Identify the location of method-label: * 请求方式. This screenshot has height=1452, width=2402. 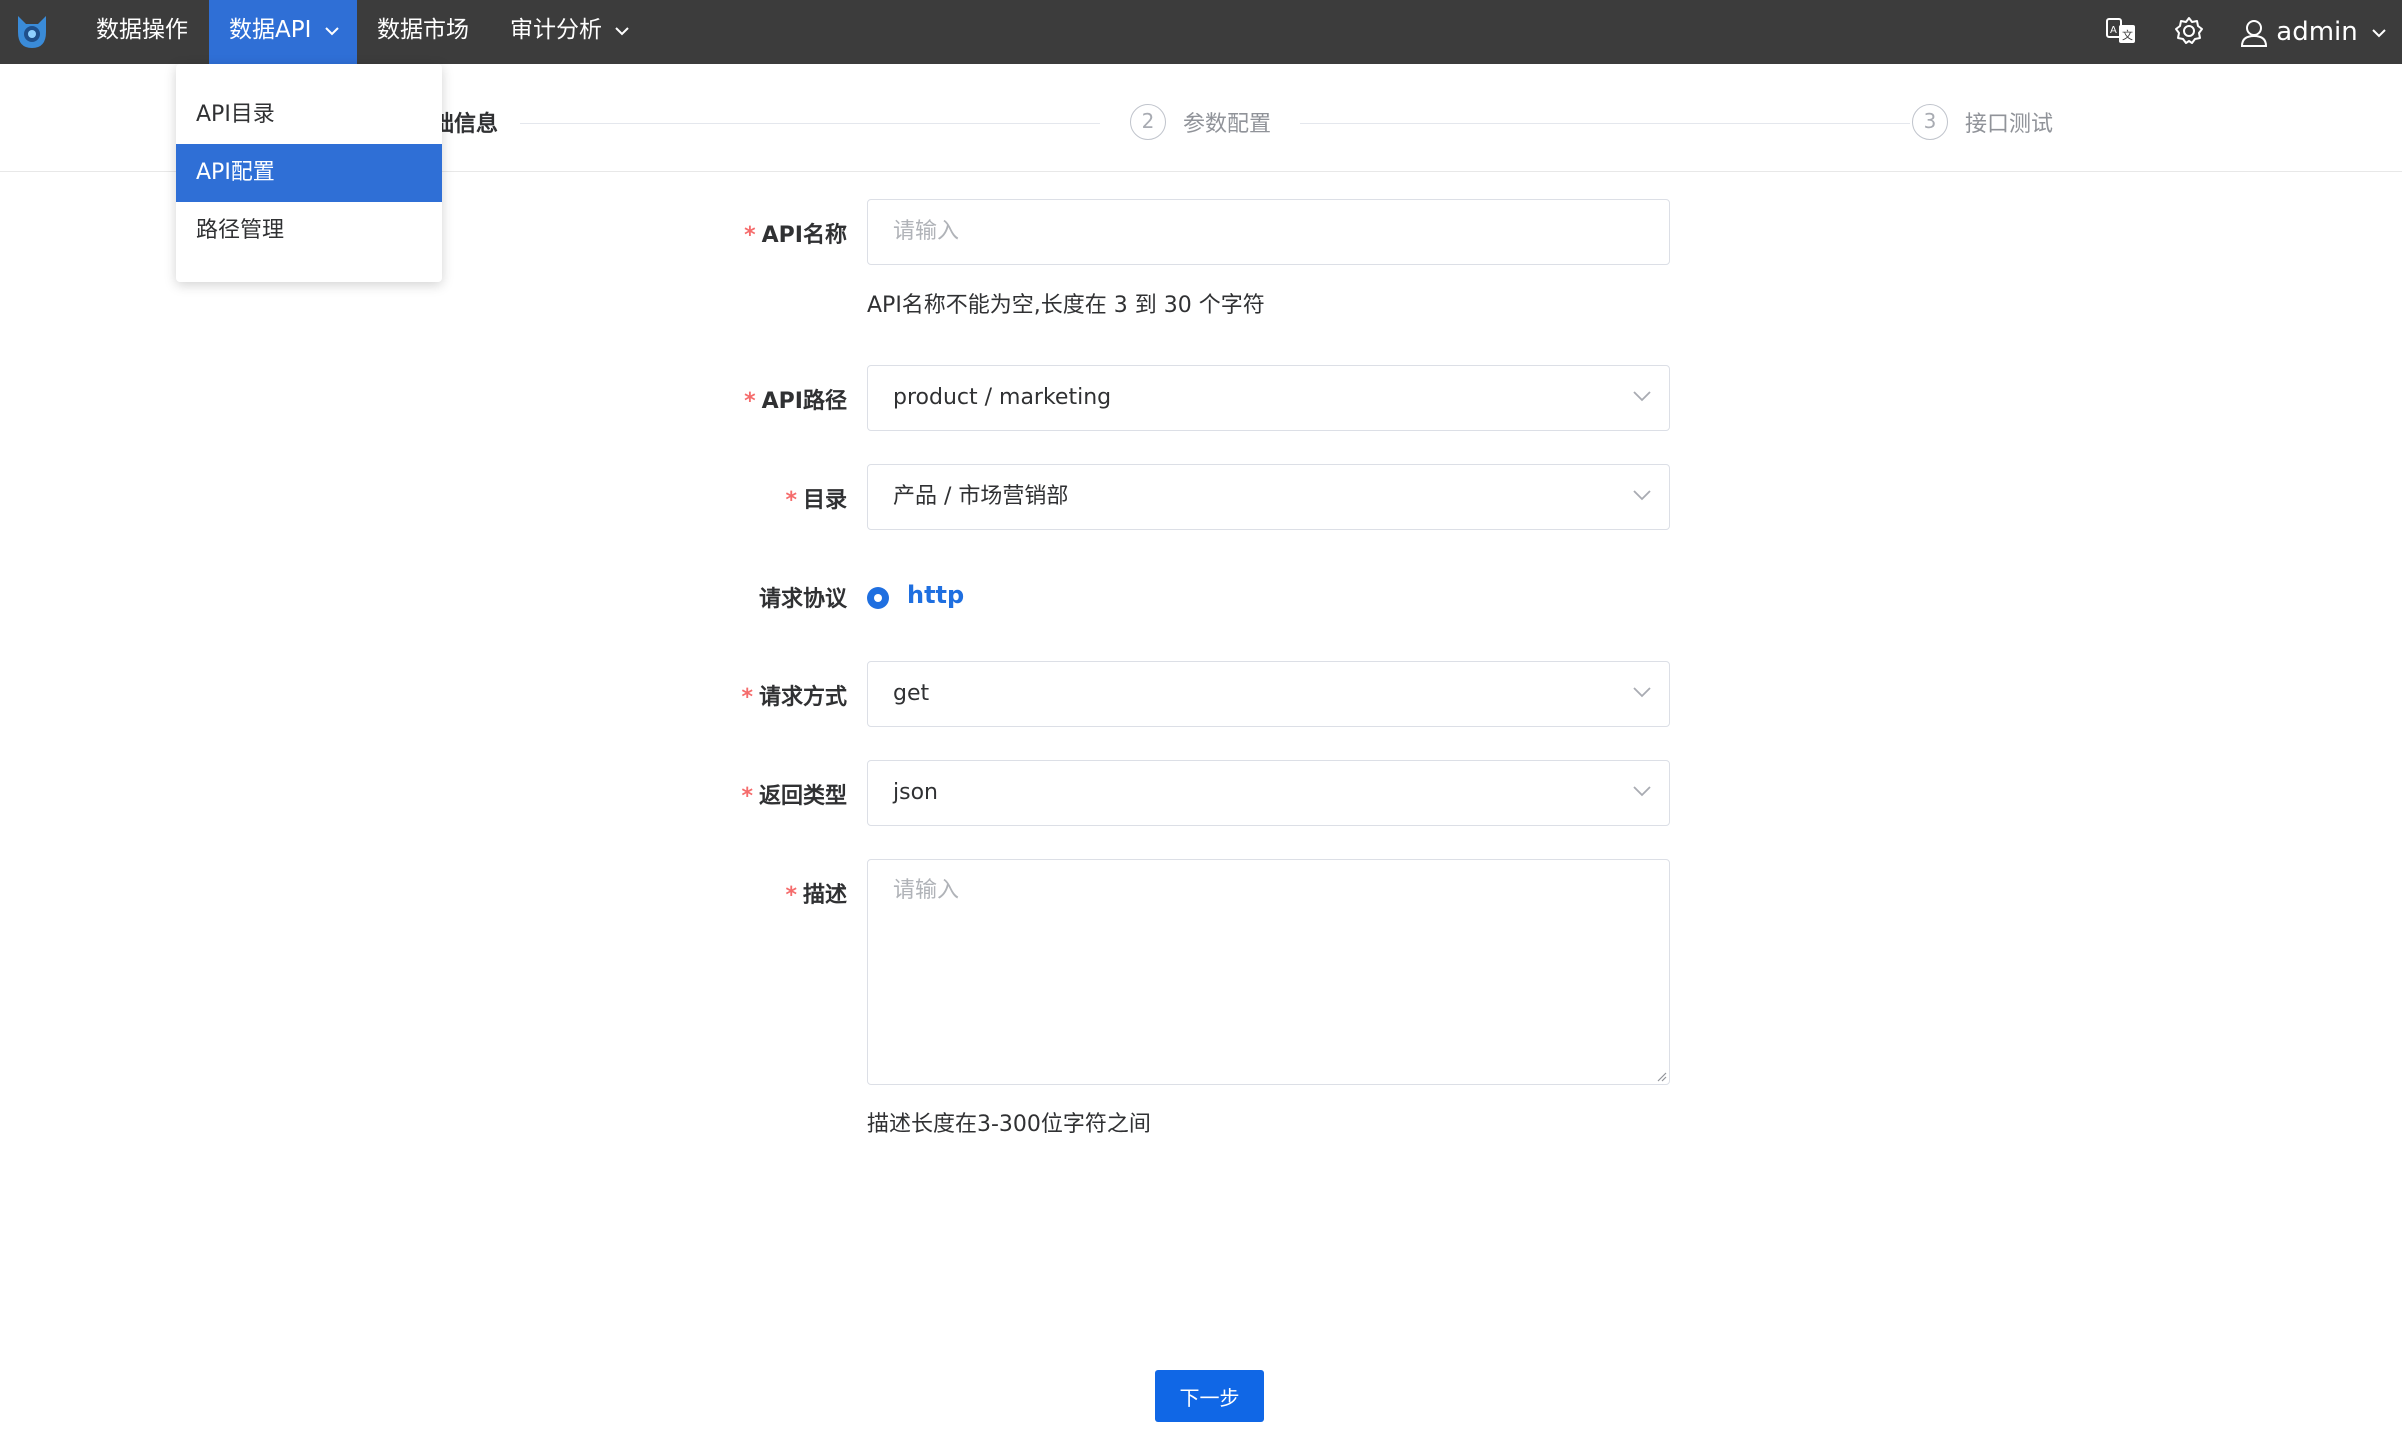
(794, 697).